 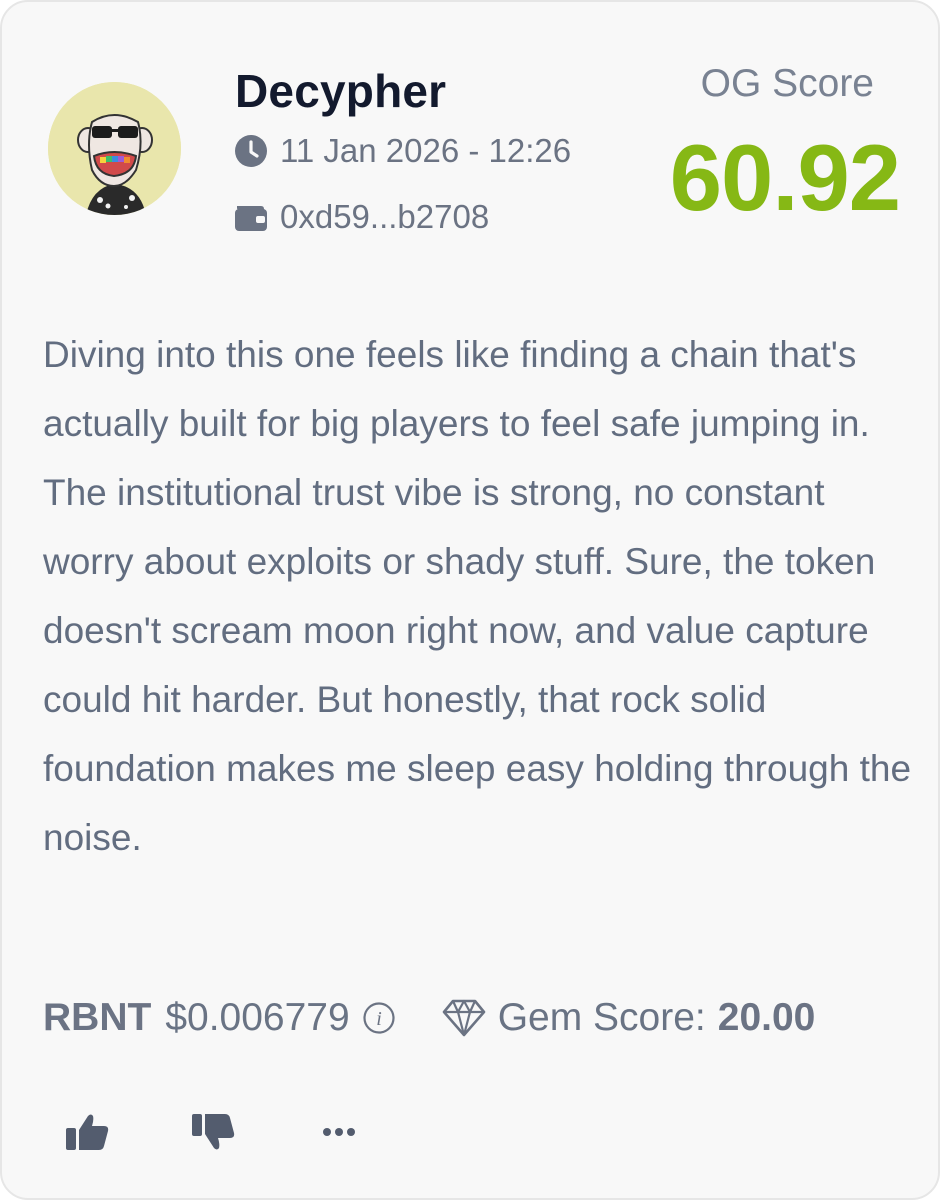 I want to click on avatar, so click(x=114, y=148).